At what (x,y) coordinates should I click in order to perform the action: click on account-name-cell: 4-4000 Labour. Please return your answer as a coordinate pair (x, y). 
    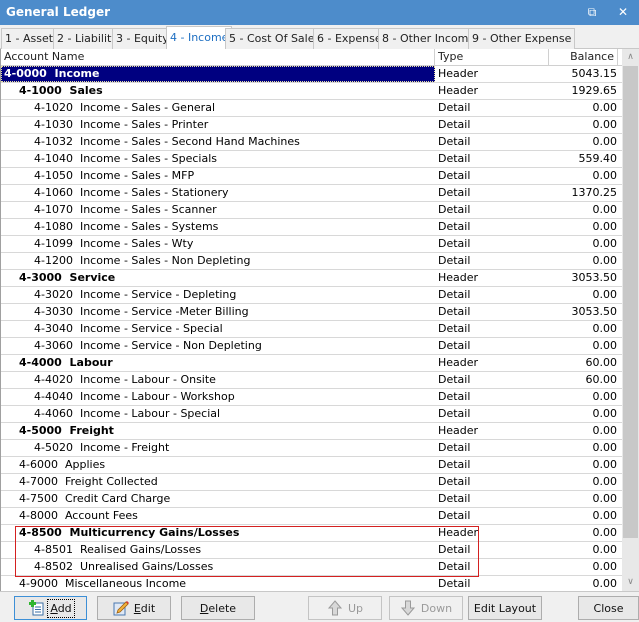
    Looking at the image, I should click on (218, 363).